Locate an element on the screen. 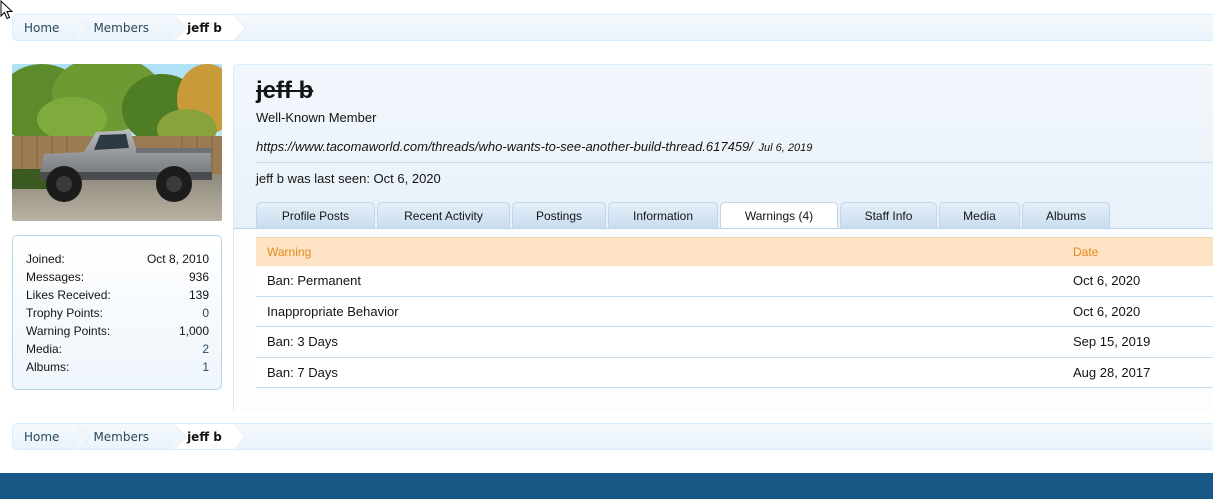  column-header-warning: Warning is located at coordinates (289, 252).